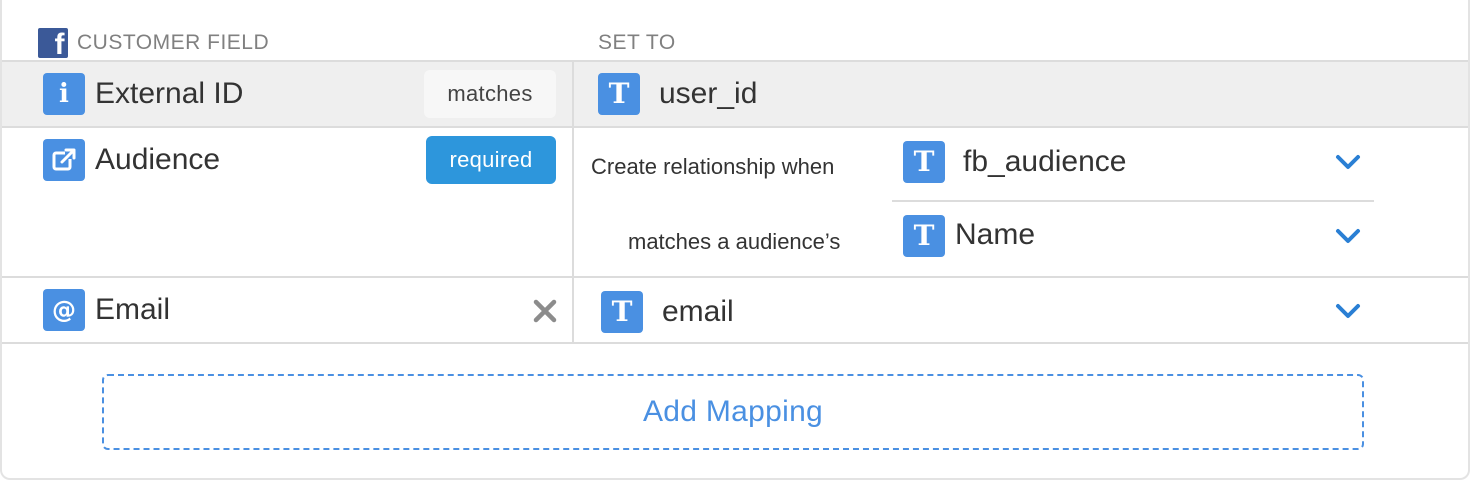 The image size is (1470, 482). I want to click on set-to-header: SET TO, so click(637, 43).